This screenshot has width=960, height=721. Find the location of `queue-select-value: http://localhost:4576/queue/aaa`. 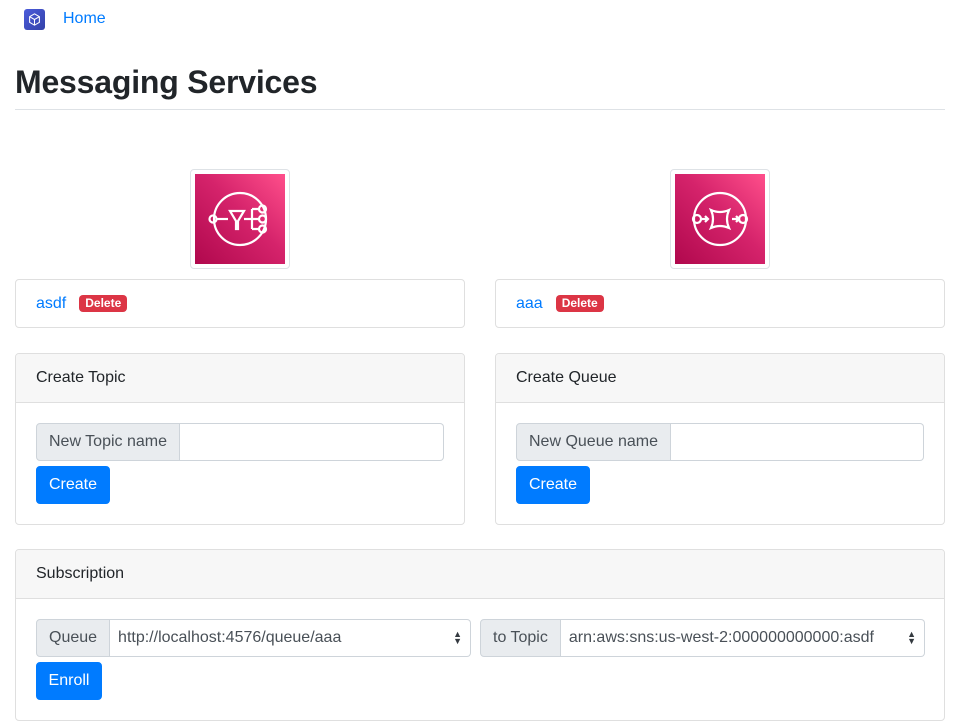

queue-select-value: http://localhost:4576/queue/aaa is located at coordinates (230, 637).